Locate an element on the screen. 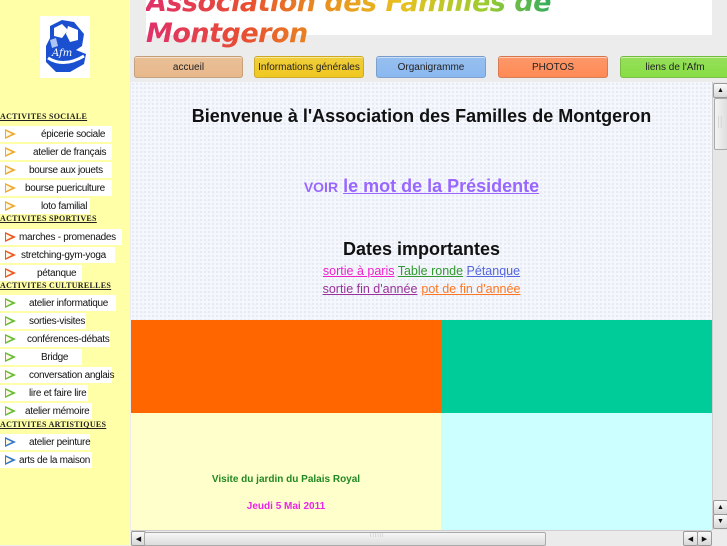 This screenshot has width=727, height=546. dates-links-row-1: sortie à paris Table ronde Pétanque is located at coordinates (421, 271).